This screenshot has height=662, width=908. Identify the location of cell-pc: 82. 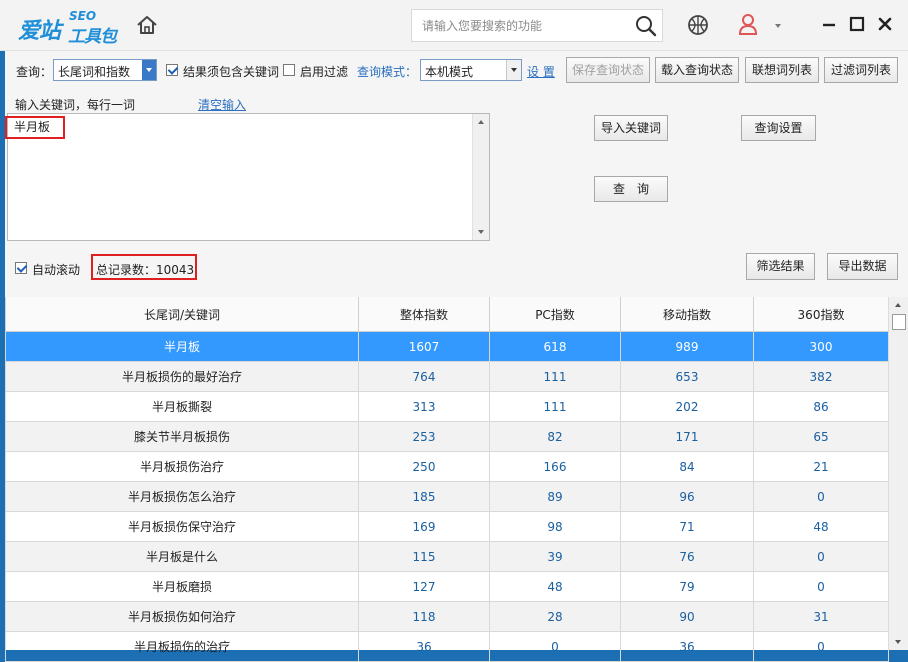
(555, 436).